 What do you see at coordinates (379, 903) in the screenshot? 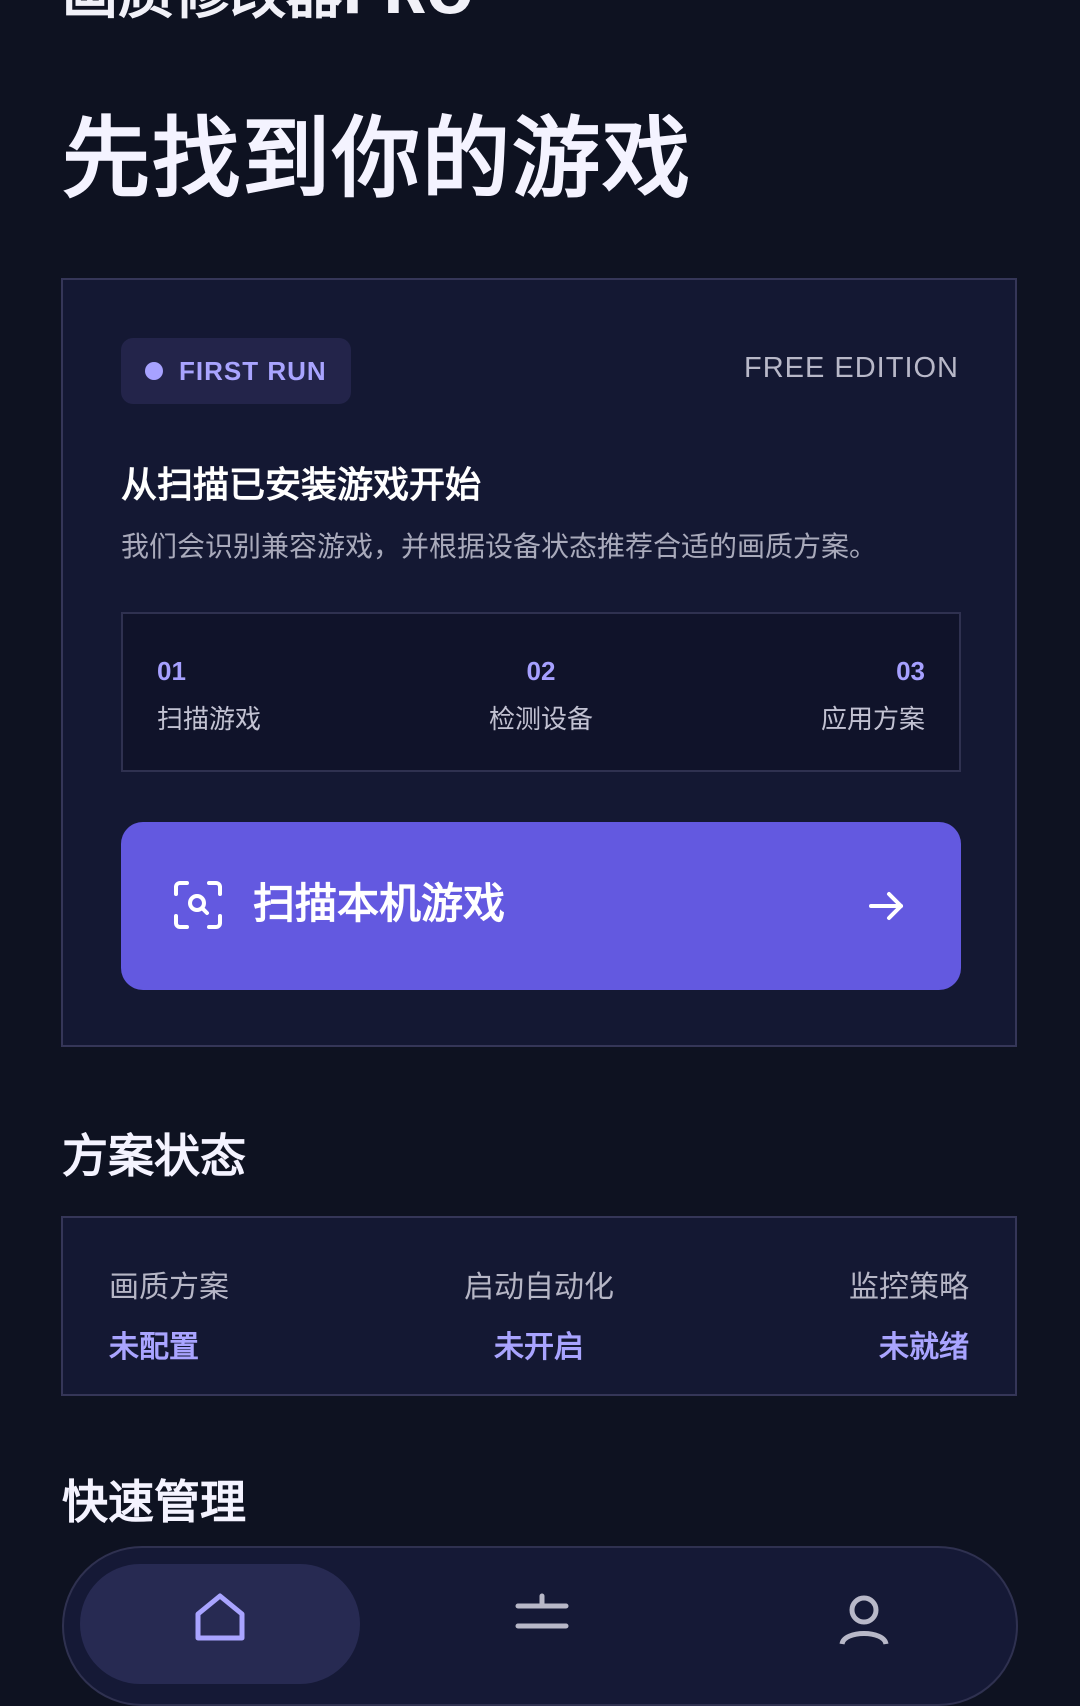
I see `scan-button-label: 扫描本机游戏` at bounding box center [379, 903].